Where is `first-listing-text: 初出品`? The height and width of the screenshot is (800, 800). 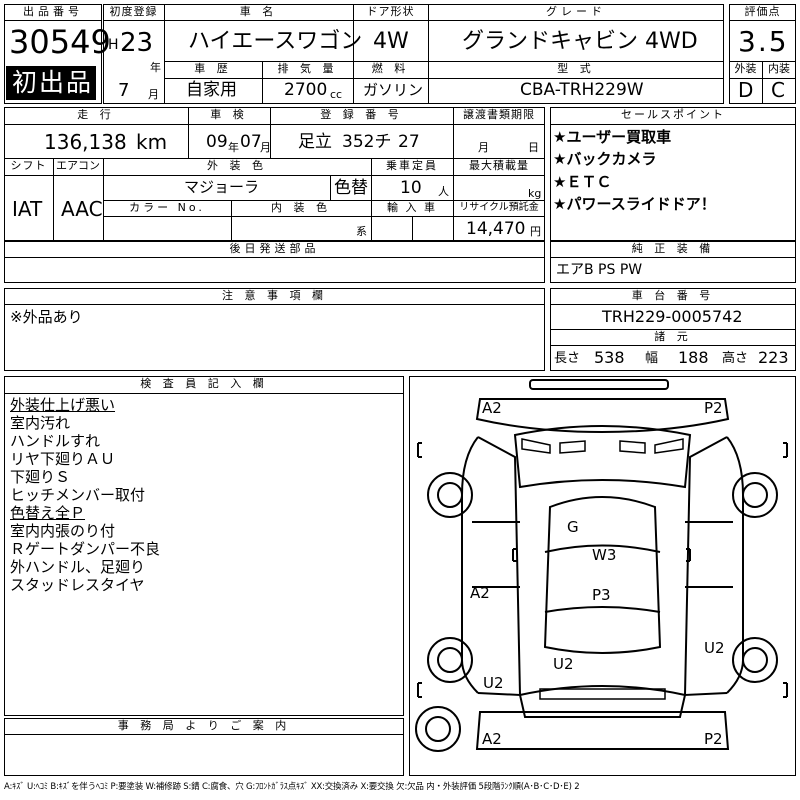
first-listing-text: 初出品 is located at coordinates (53, 82).